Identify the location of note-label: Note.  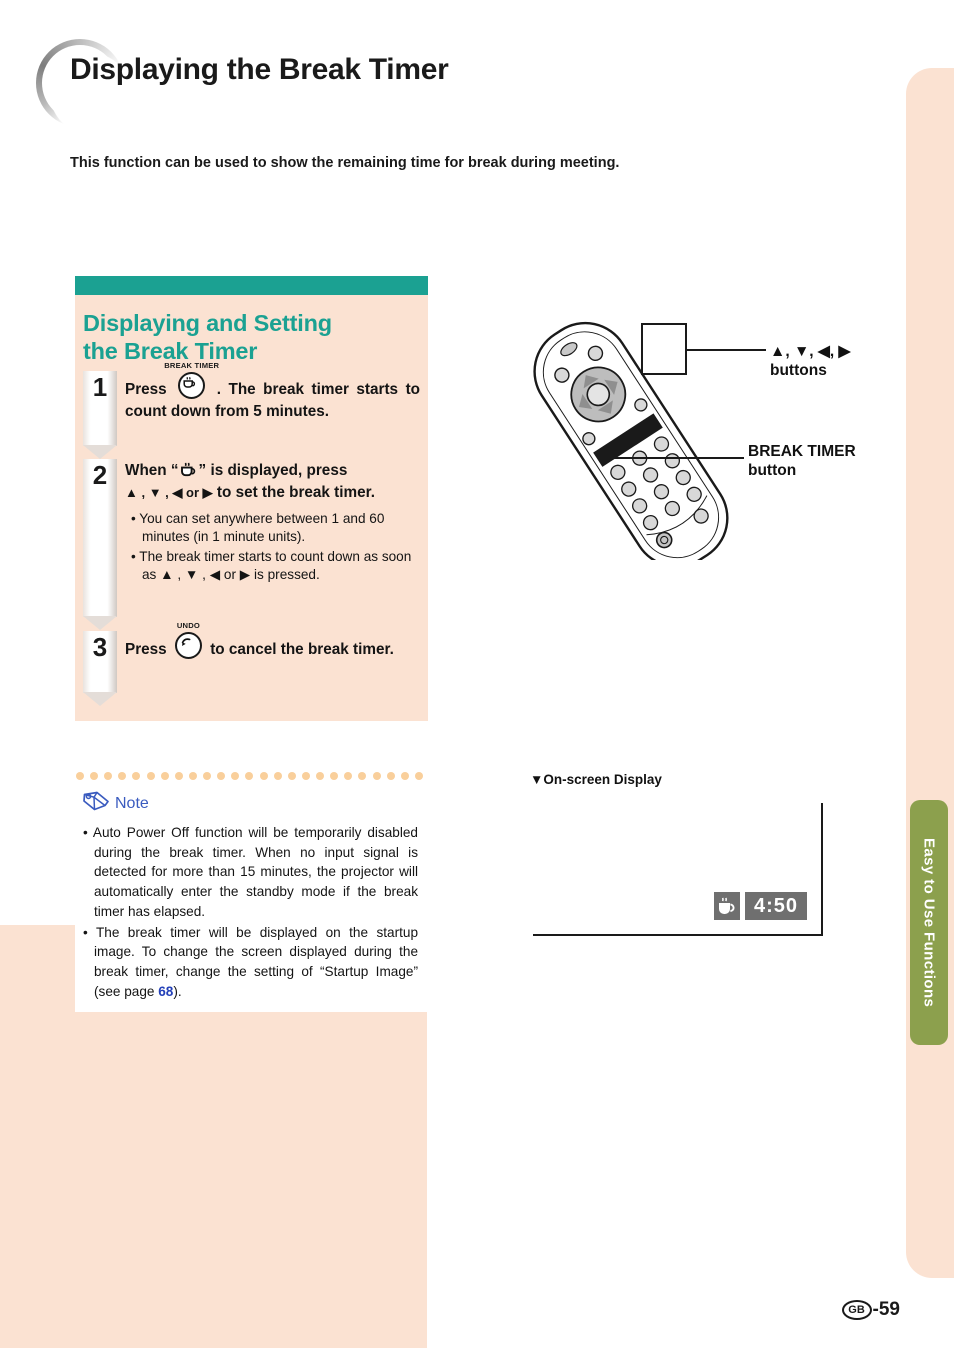
(132, 803).